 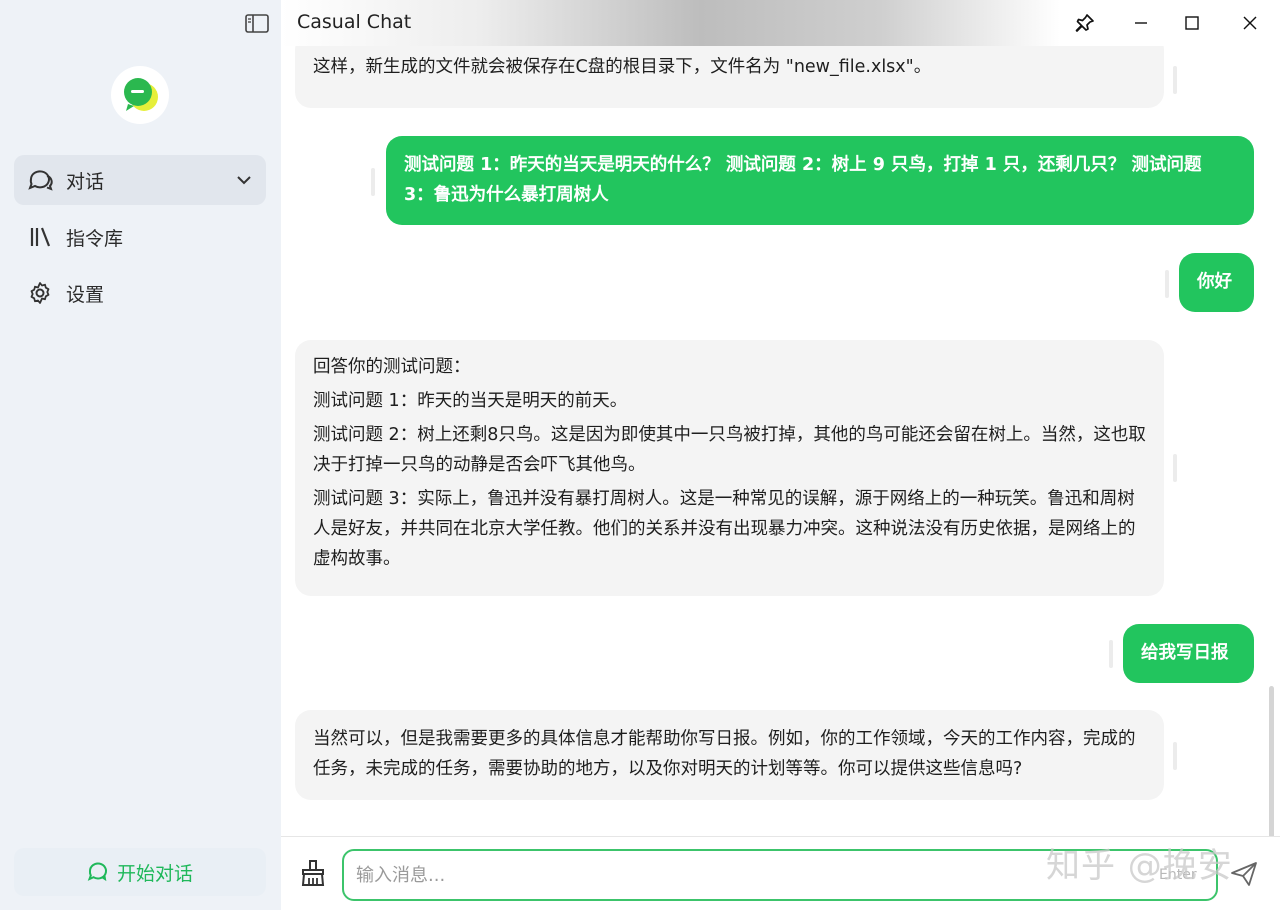 I want to click on message-text: 你好, so click(x=1214, y=282).